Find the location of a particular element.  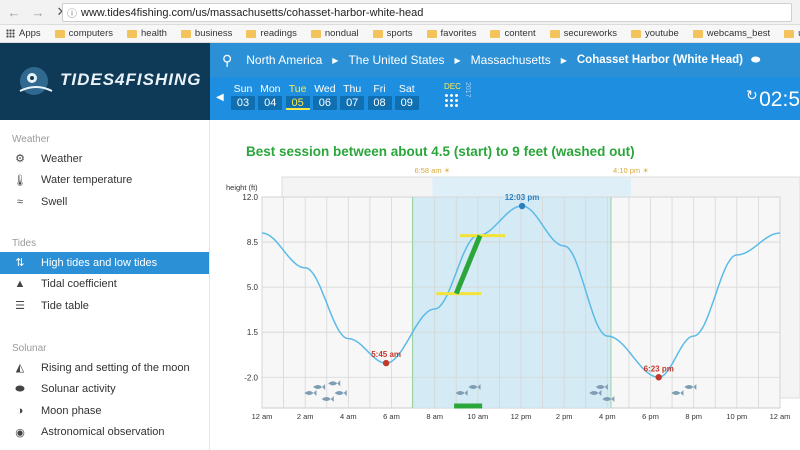

y-tick-label: 12.0 is located at coordinates (250, 197).